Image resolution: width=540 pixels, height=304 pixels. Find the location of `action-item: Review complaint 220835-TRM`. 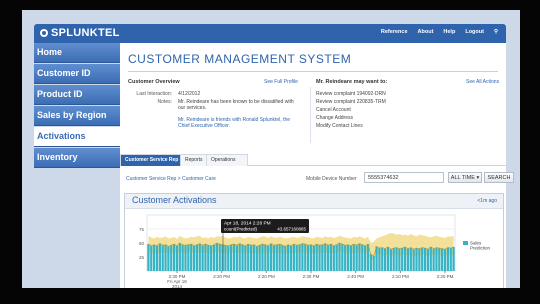

action-item: Review complaint 220835-TRM is located at coordinates (351, 102).